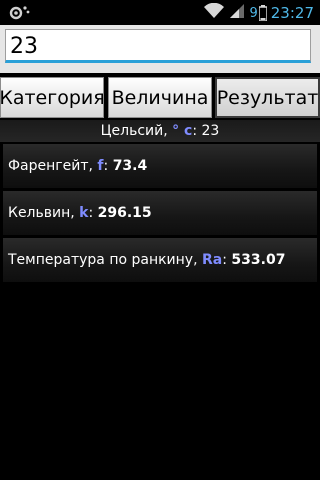  Describe the element at coordinates (105, 260) in the screenshot. I see `result-unit-name: Температура по ранкину,` at that location.